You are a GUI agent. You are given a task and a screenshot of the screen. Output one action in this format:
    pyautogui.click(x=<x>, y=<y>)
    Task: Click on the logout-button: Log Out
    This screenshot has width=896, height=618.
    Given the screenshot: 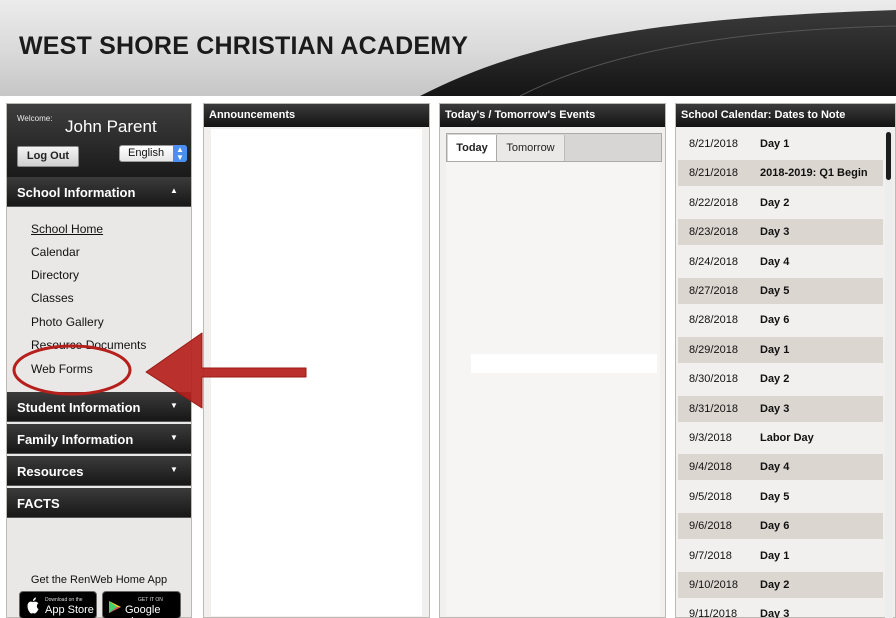 What is the action you would take?
    pyautogui.click(x=48, y=156)
    